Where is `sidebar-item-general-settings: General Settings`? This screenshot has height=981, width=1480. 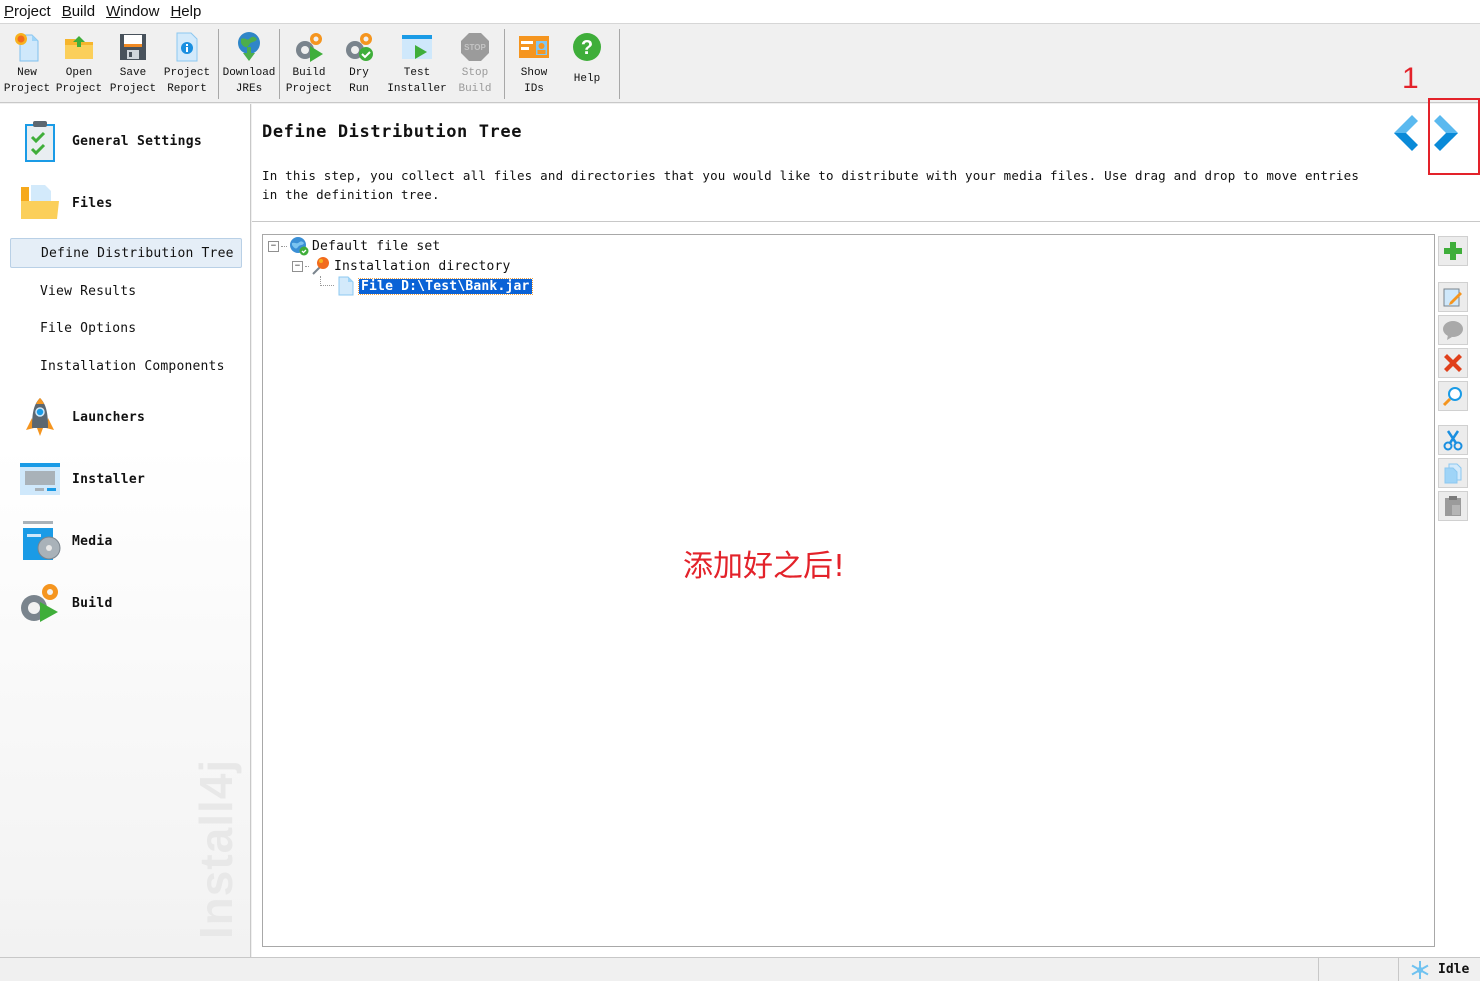
sidebar-item-general-settings: General Settings is located at coordinates (110, 141).